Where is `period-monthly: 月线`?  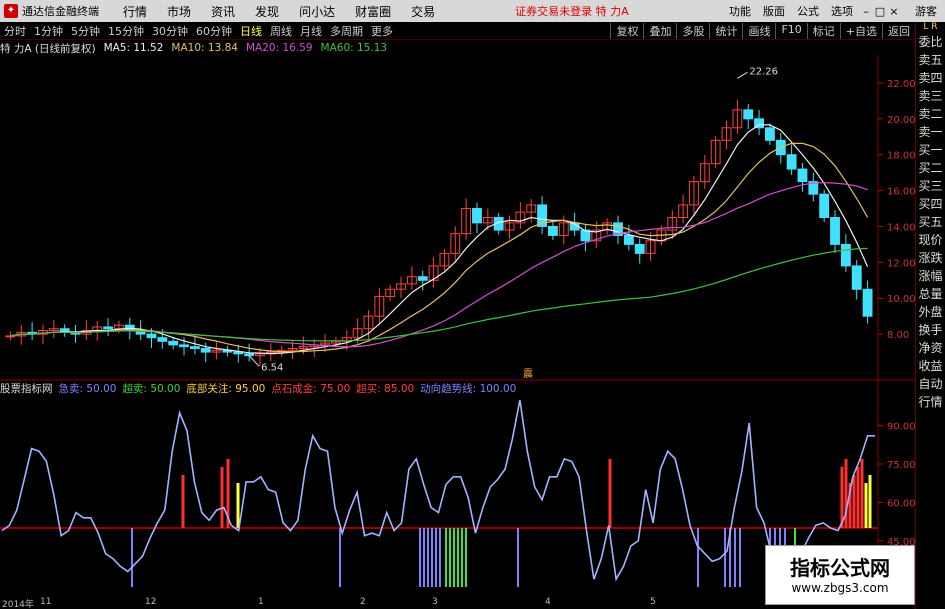
period-monthly: 月线 is located at coordinates (311, 31).